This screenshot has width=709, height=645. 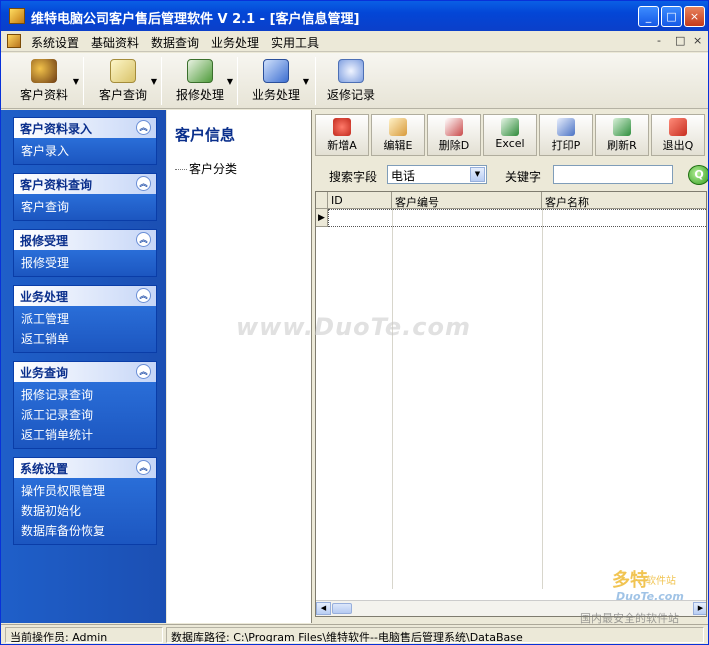 What do you see at coordinates (680, 40) in the screenshot?
I see `mdi-restore-button: □` at bounding box center [680, 40].